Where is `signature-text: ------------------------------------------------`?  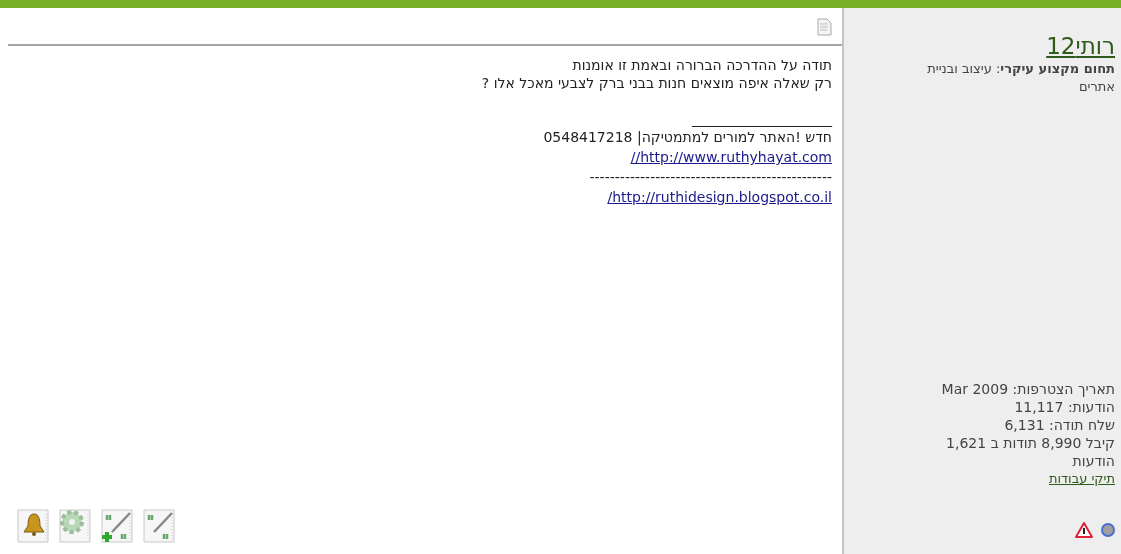
signature-text: ------------------------------------------------ is located at coordinates (710, 177).